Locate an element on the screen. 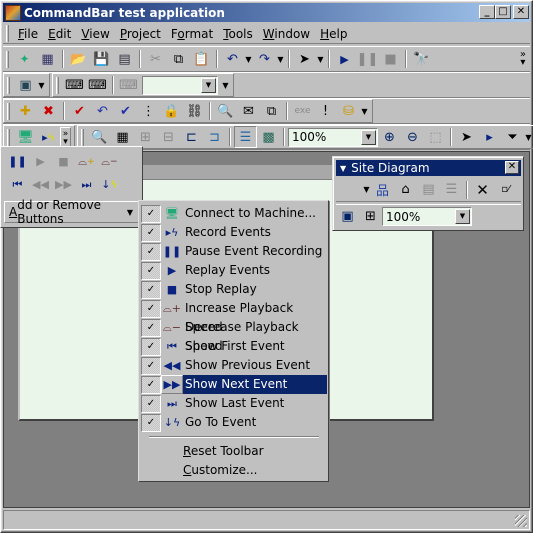 This screenshot has height=533, width=533. zoom-in-icon: ⊕ is located at coordinates (389, 137).